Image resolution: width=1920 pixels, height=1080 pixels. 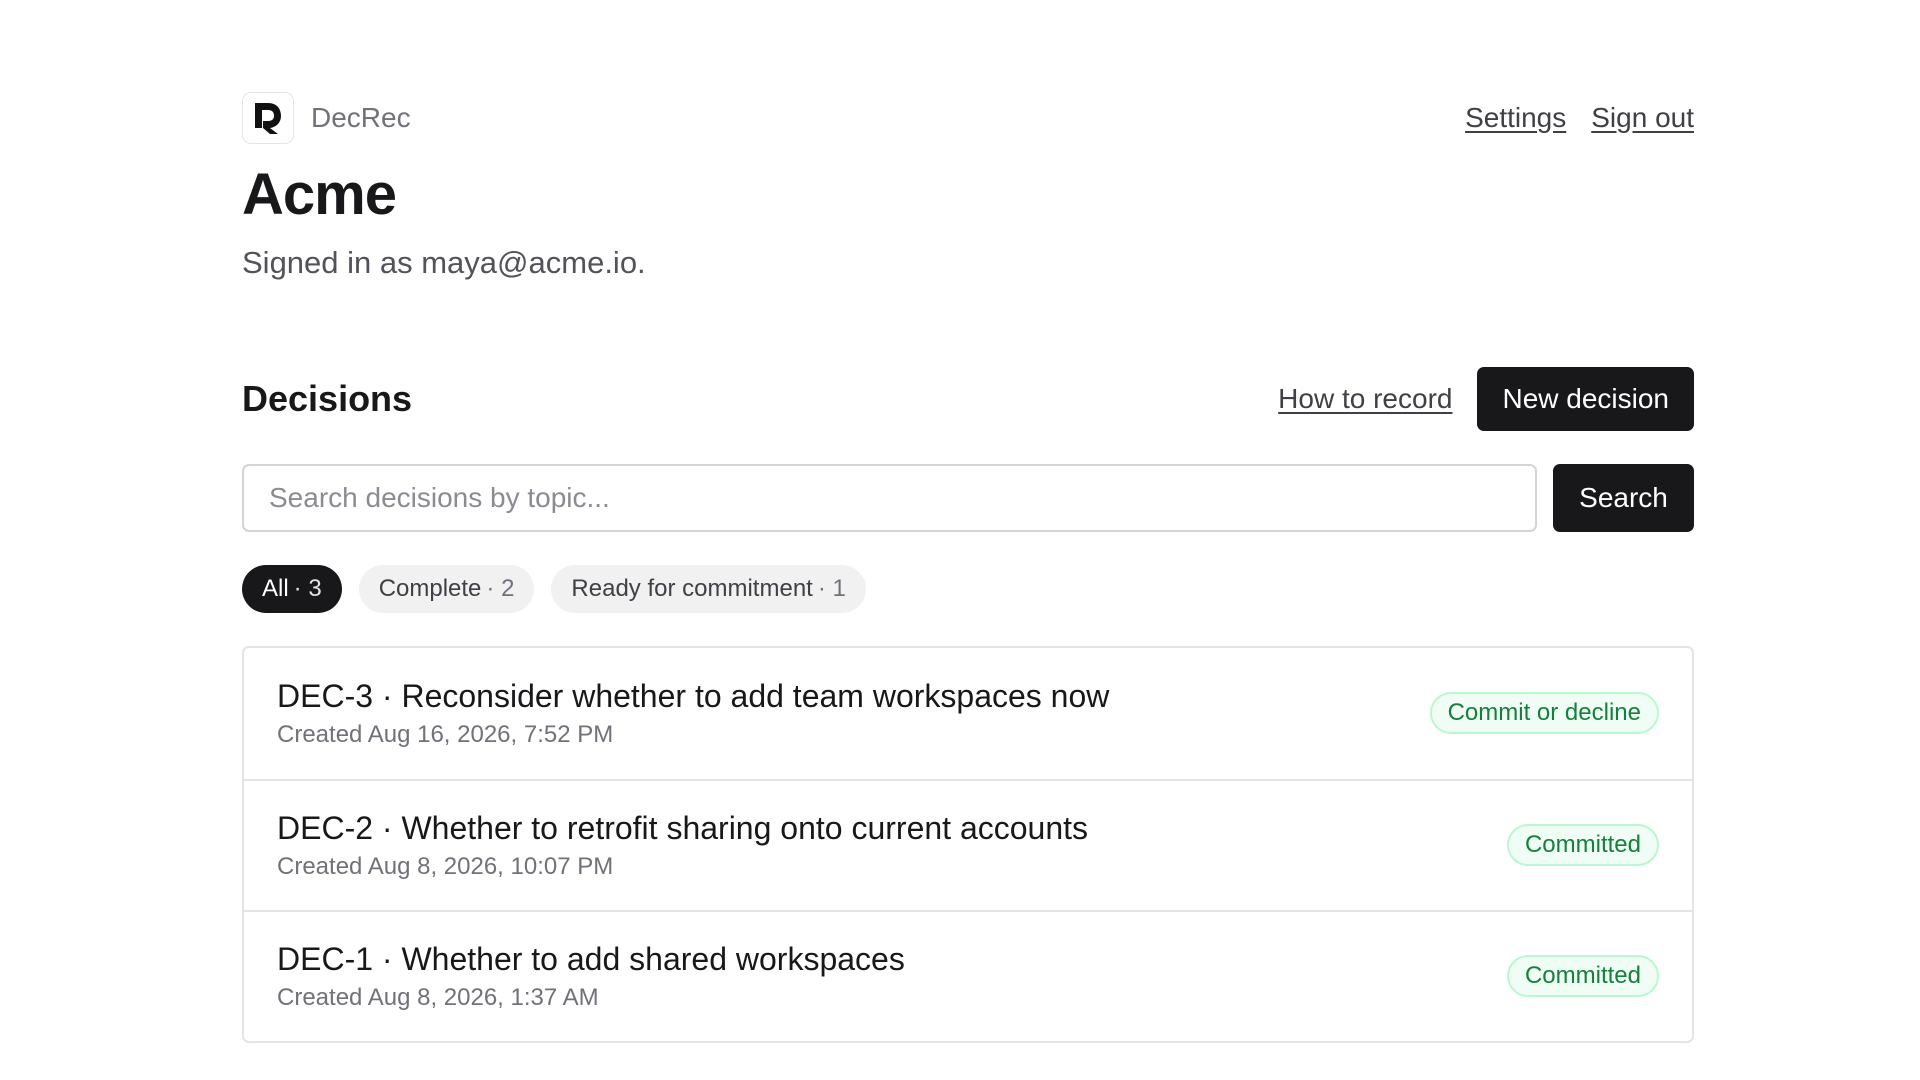 I want to click on how-to-record-link: How to record, so click(x=1365, y=399).